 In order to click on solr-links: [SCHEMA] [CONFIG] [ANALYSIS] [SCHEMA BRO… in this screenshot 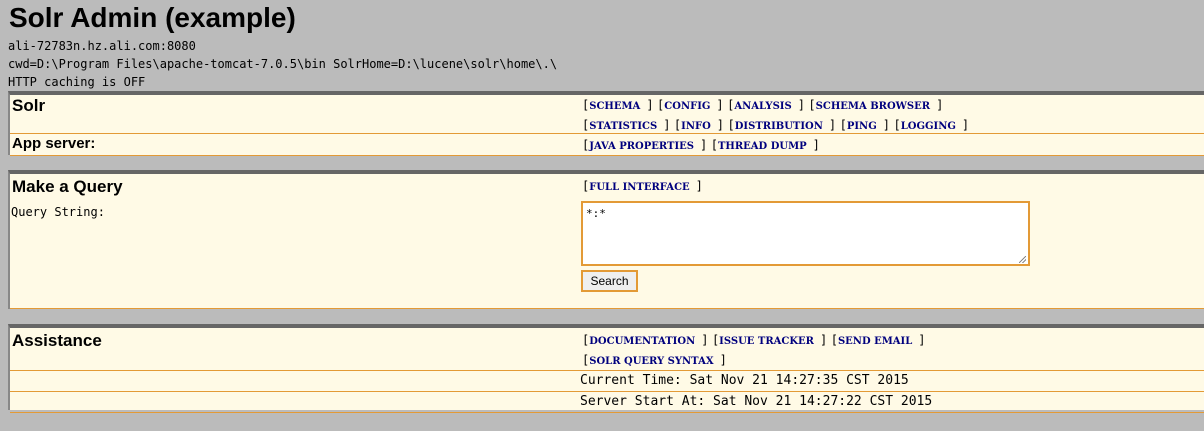, I will do `click(775, 116)`.